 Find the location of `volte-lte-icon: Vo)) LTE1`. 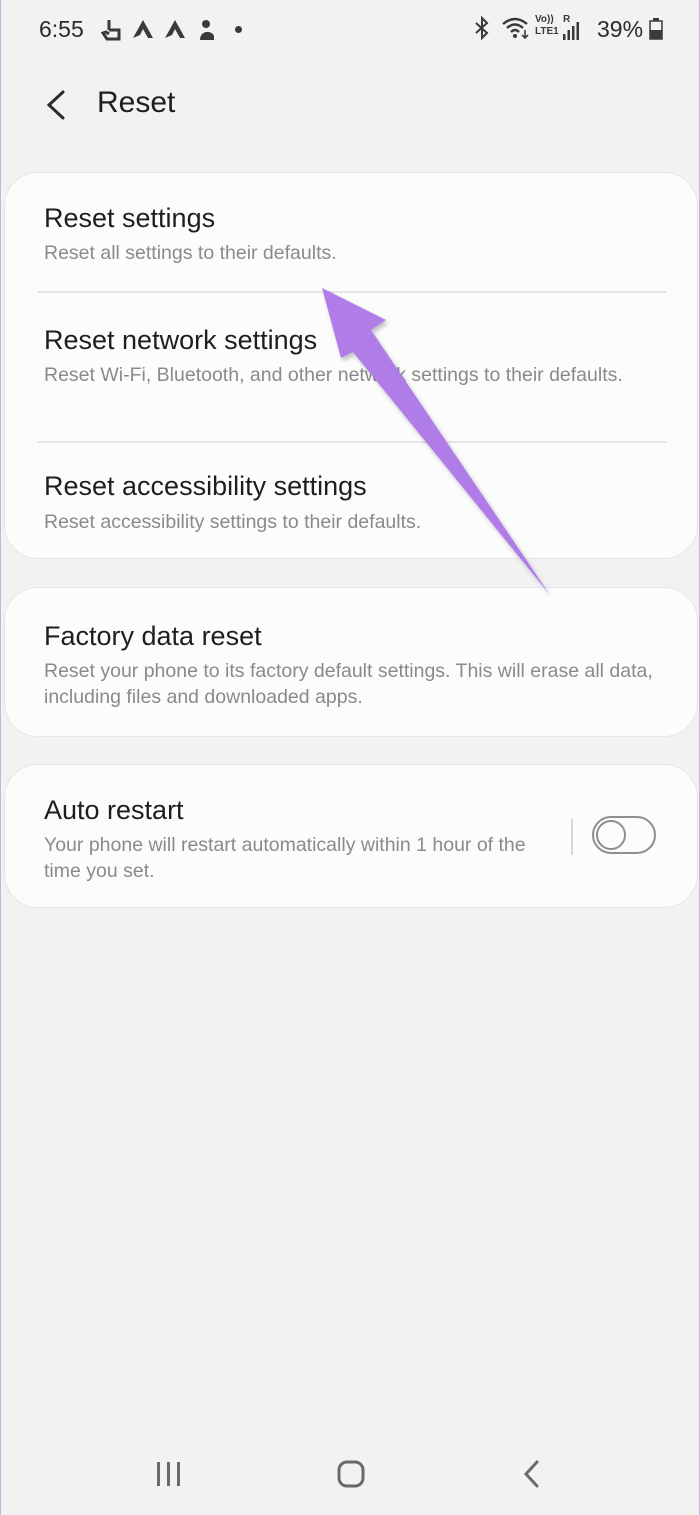

volte-lte-icon: Vo)) LTE1 is located at coordinates (550, 27).